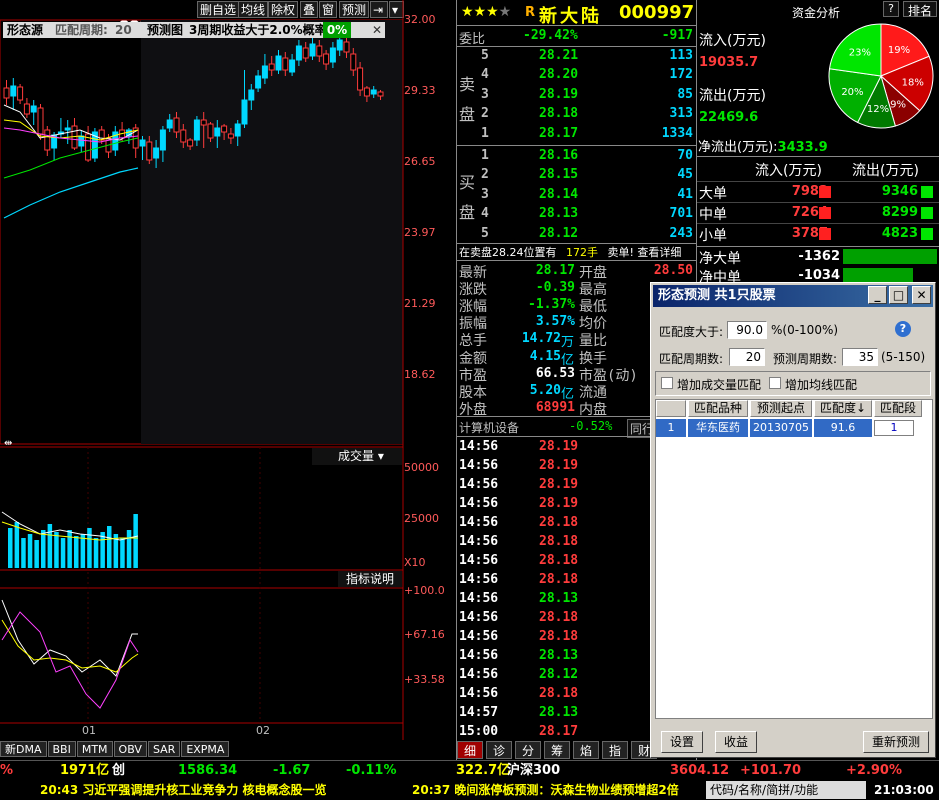 The image size is (939, 800). What do you see at coordinates (263, 730) in the screenshot?
I see `x-axis-label: 02` at bounding box center [263, 730].